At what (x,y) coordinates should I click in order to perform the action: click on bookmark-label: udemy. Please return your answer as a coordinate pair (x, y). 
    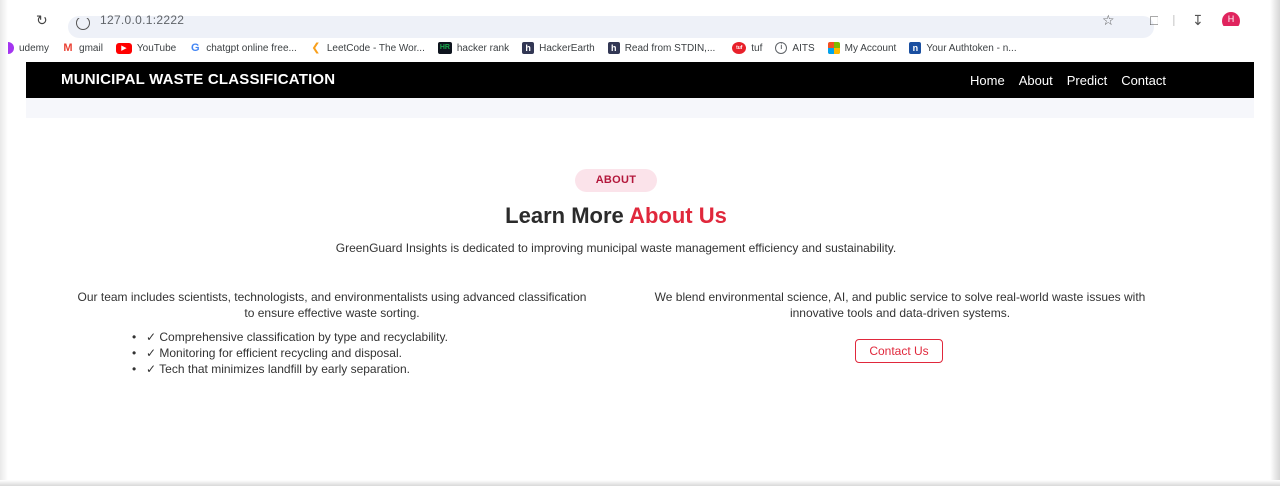
    Looking at the image, I should click on (34, 48).